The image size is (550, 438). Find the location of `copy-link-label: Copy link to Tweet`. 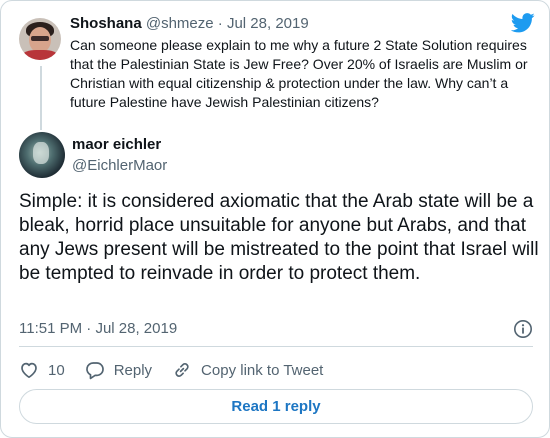

copy-link-label: Copy link to Tweet is located at coordinates (262, 370).